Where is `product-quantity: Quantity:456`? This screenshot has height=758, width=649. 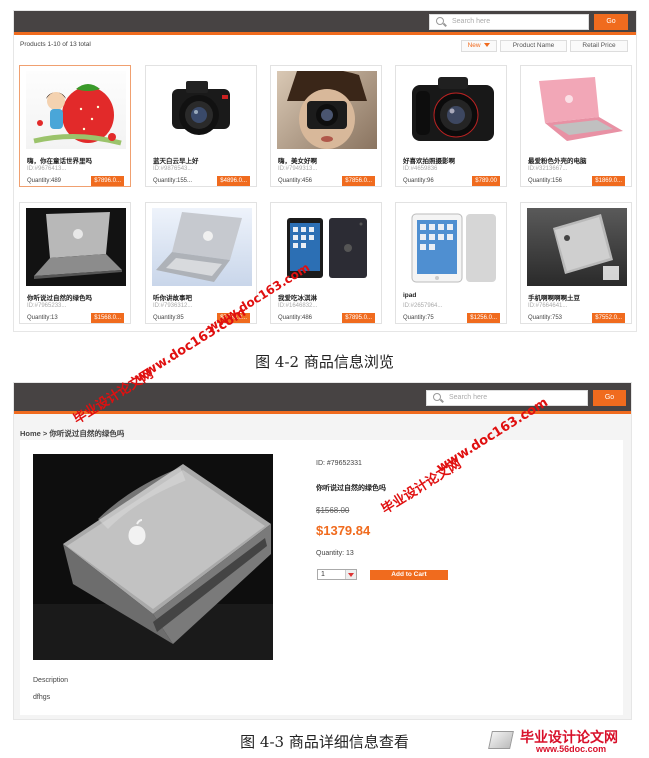
product-quantity: Quantity:456 is located at coordinates (295, 181).